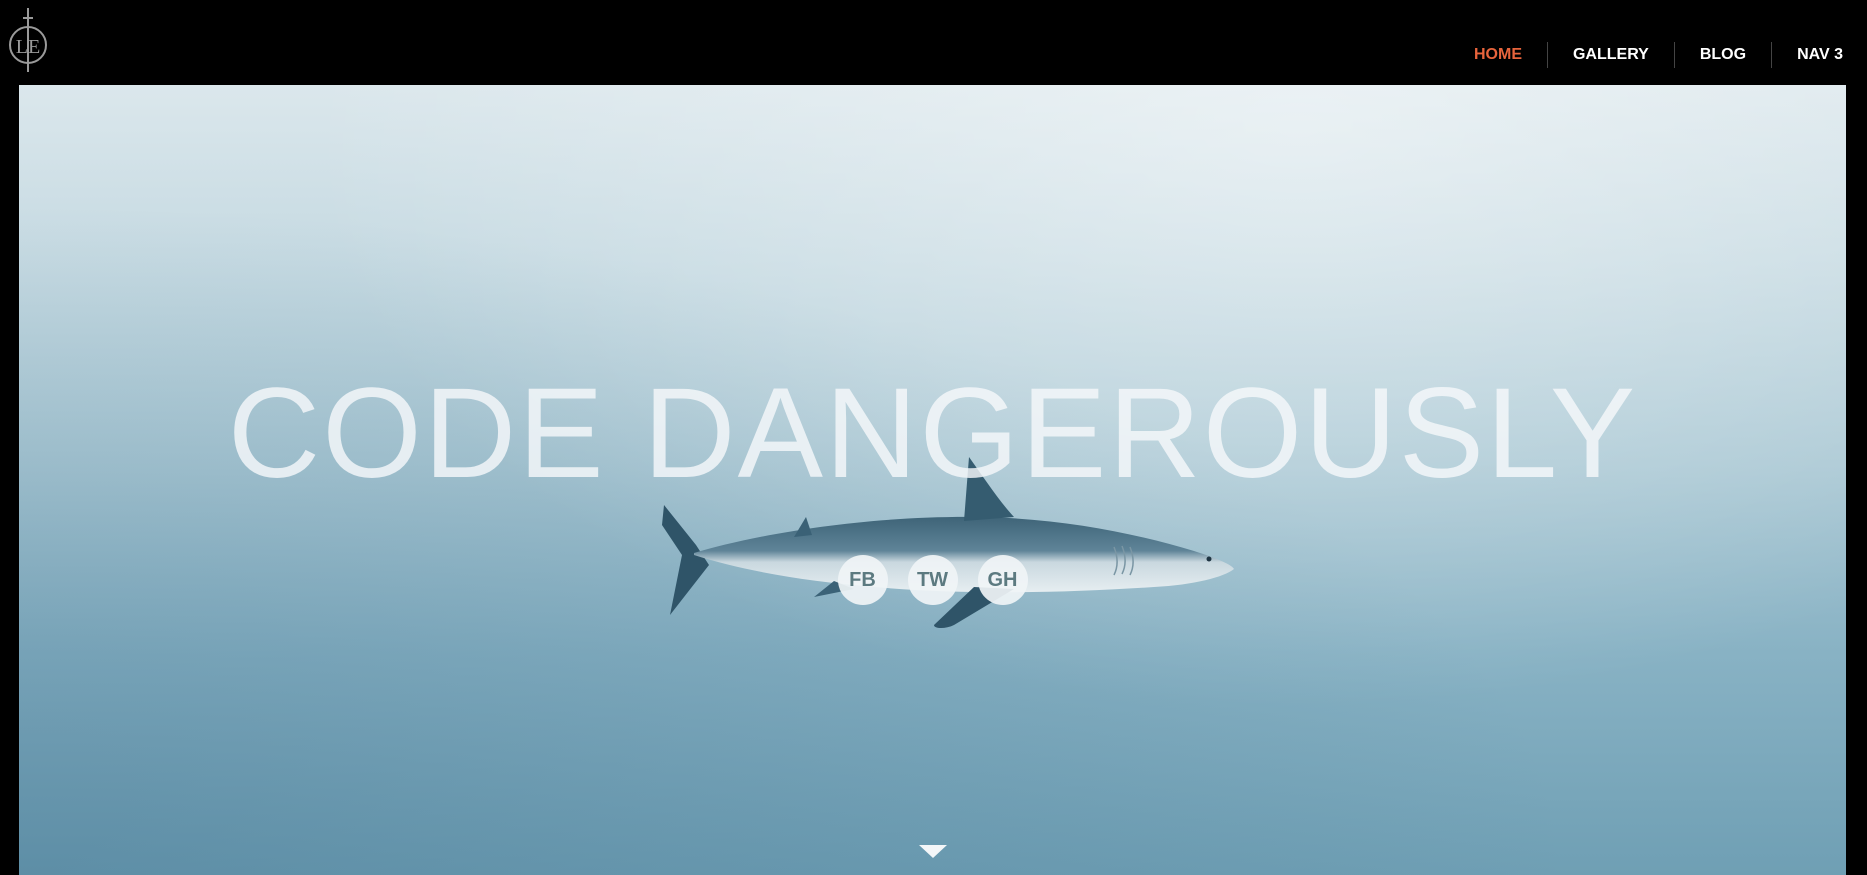 This screenshot has width=1867, height=875. Describe the element at coordinates (1722, 55) in the screenshot. I see `nav-blog: BLOG` at that location.